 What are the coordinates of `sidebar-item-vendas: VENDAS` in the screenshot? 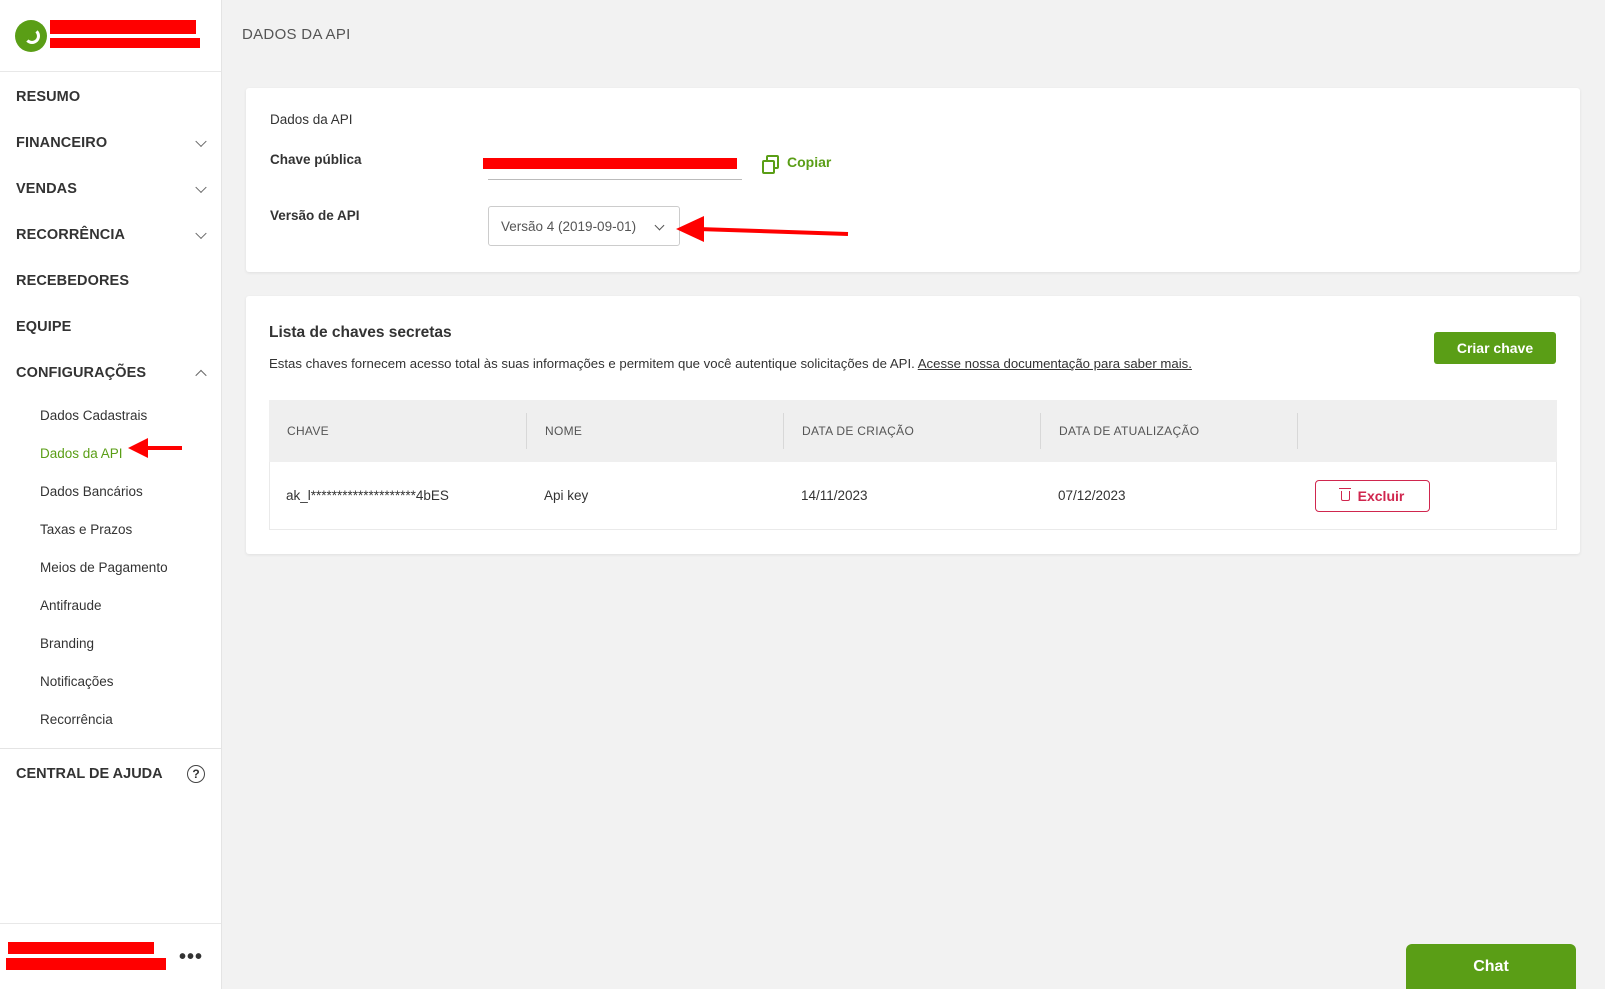 It's located at (110, 189).